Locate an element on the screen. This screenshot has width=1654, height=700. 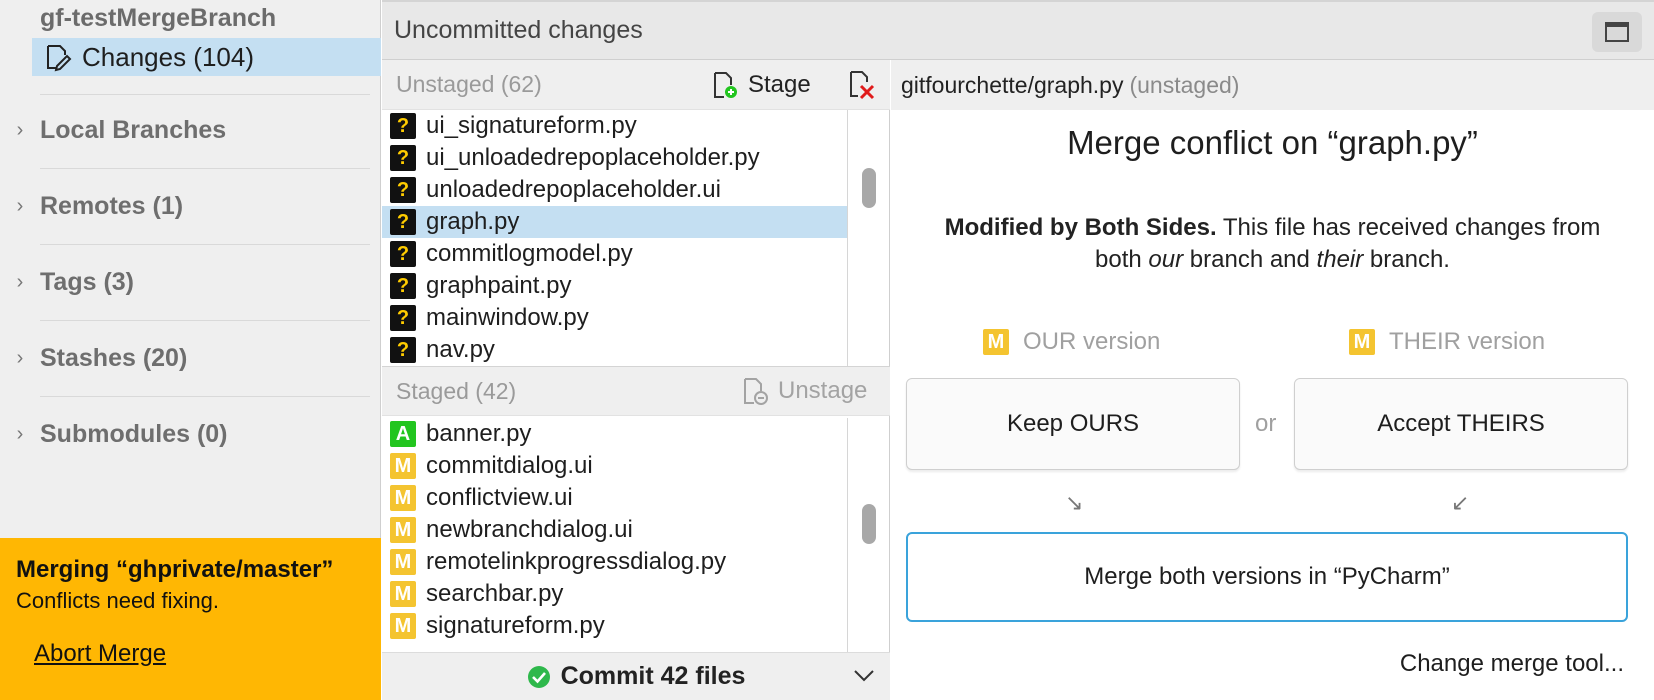
file-name: conflictview.ui is located at coordinates (499, 497).